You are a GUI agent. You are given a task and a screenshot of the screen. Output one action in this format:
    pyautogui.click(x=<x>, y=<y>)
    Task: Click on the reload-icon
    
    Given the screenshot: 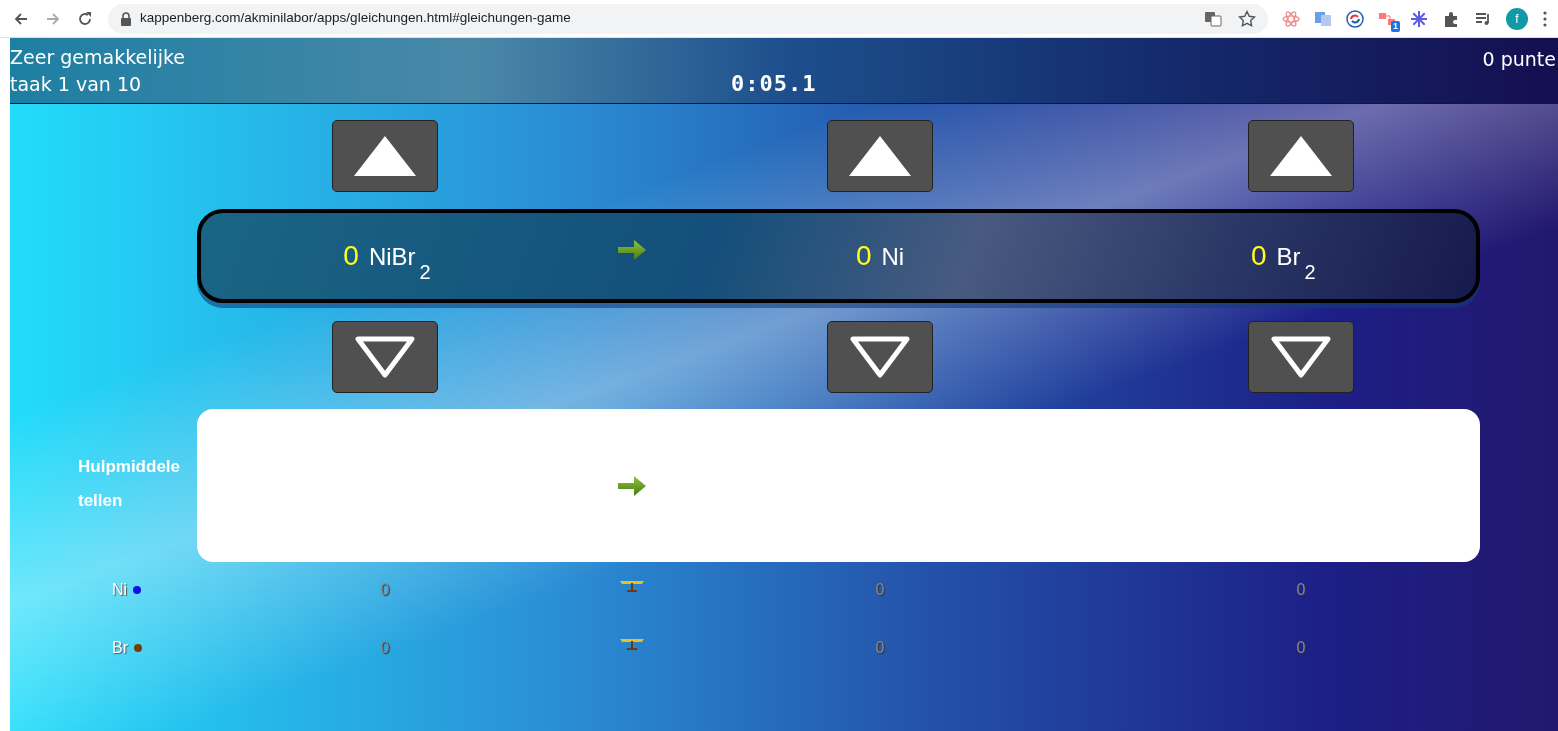 What is the action you would take?
    pyautogui.click(x=85, y=18)
    